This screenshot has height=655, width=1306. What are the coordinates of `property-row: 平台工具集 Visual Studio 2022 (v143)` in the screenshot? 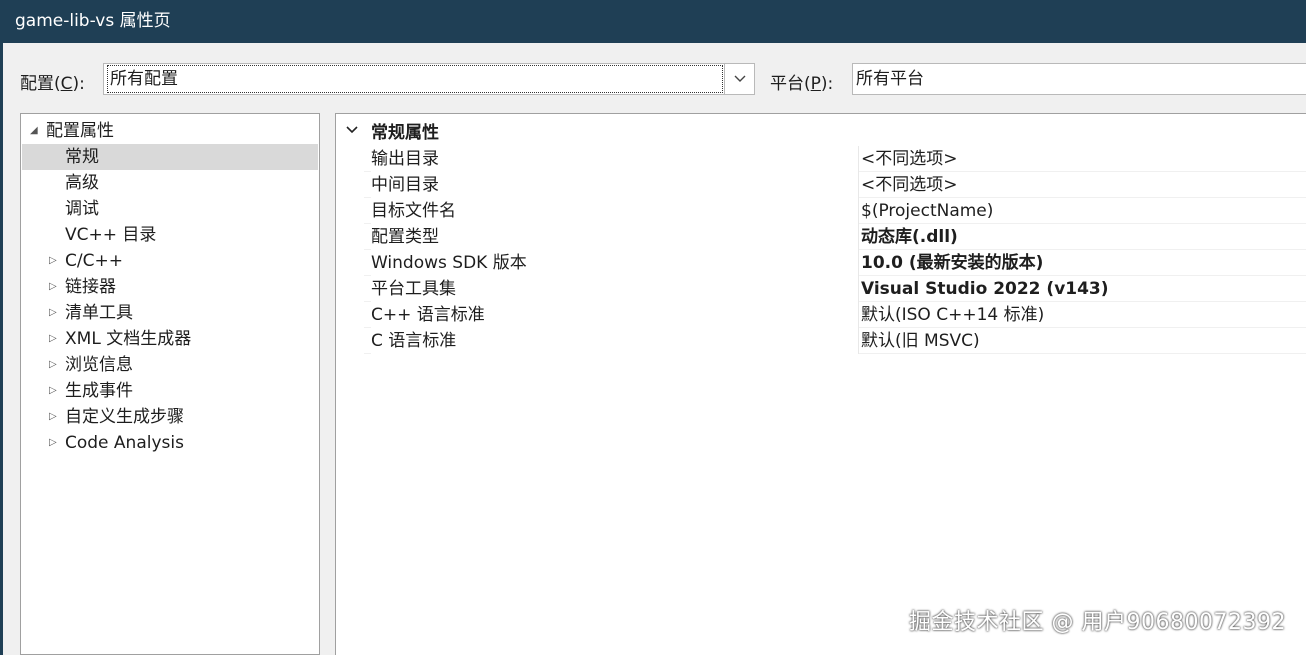 It's located at (821, 289).